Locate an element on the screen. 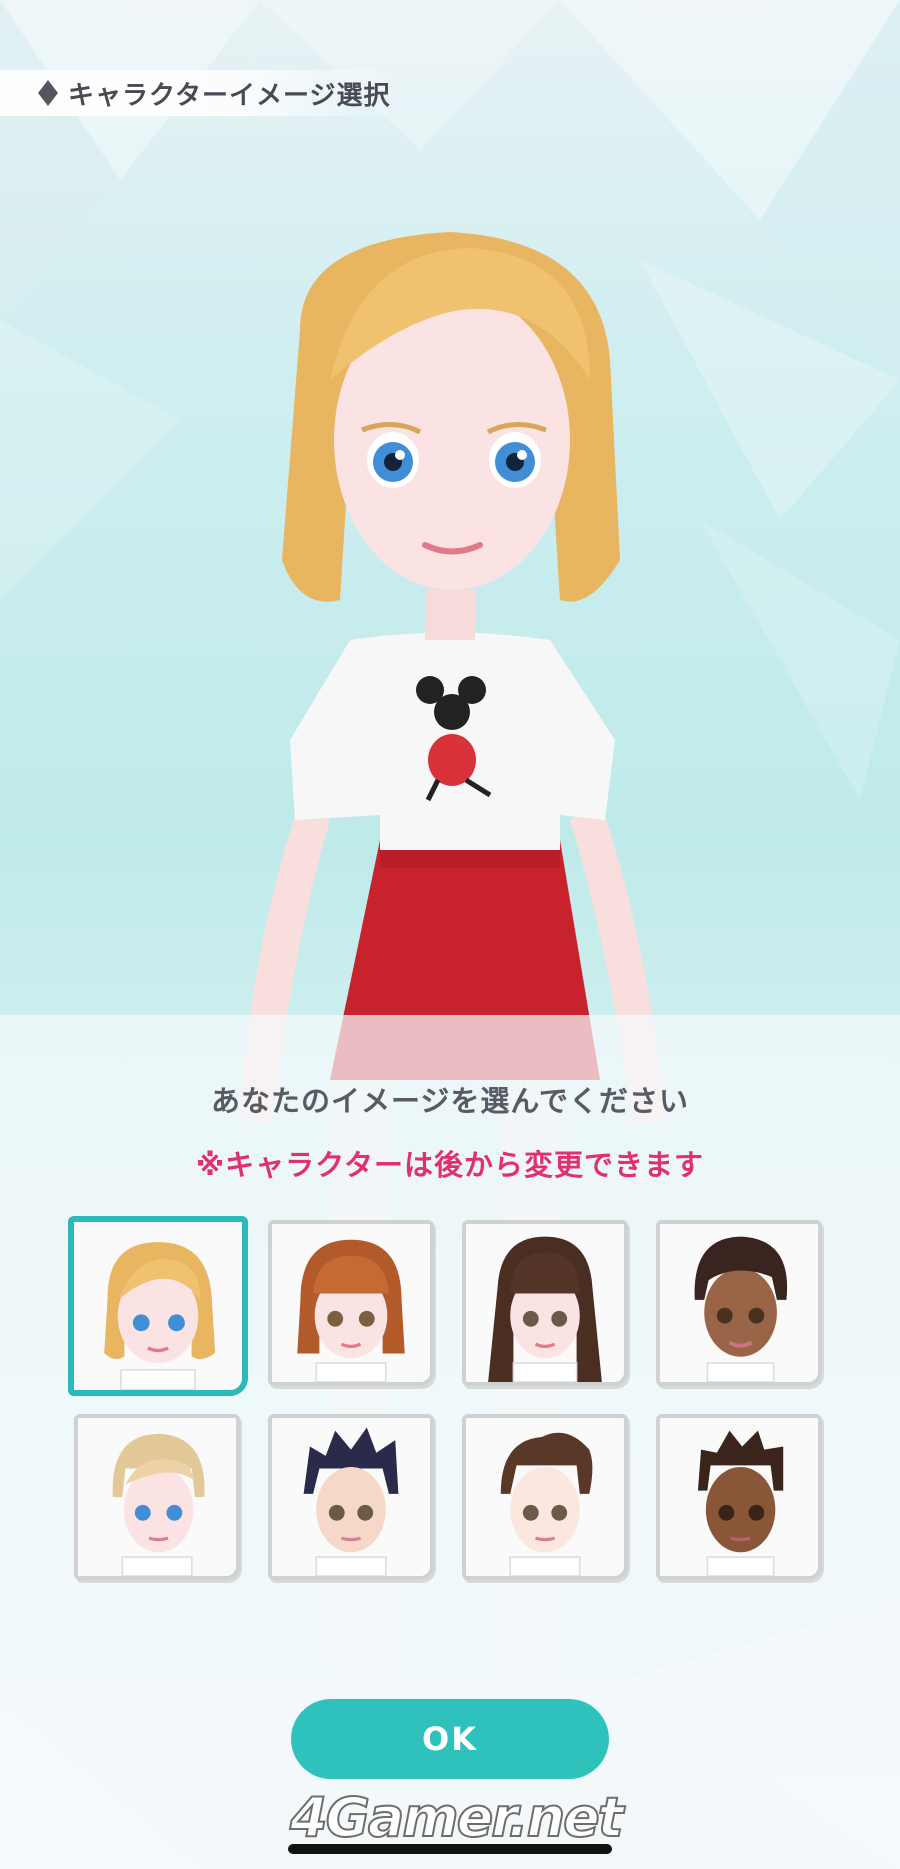 This screenshot has height=1869, width=900. avatar-dark-spiky is located at coordinates (739, 1497).